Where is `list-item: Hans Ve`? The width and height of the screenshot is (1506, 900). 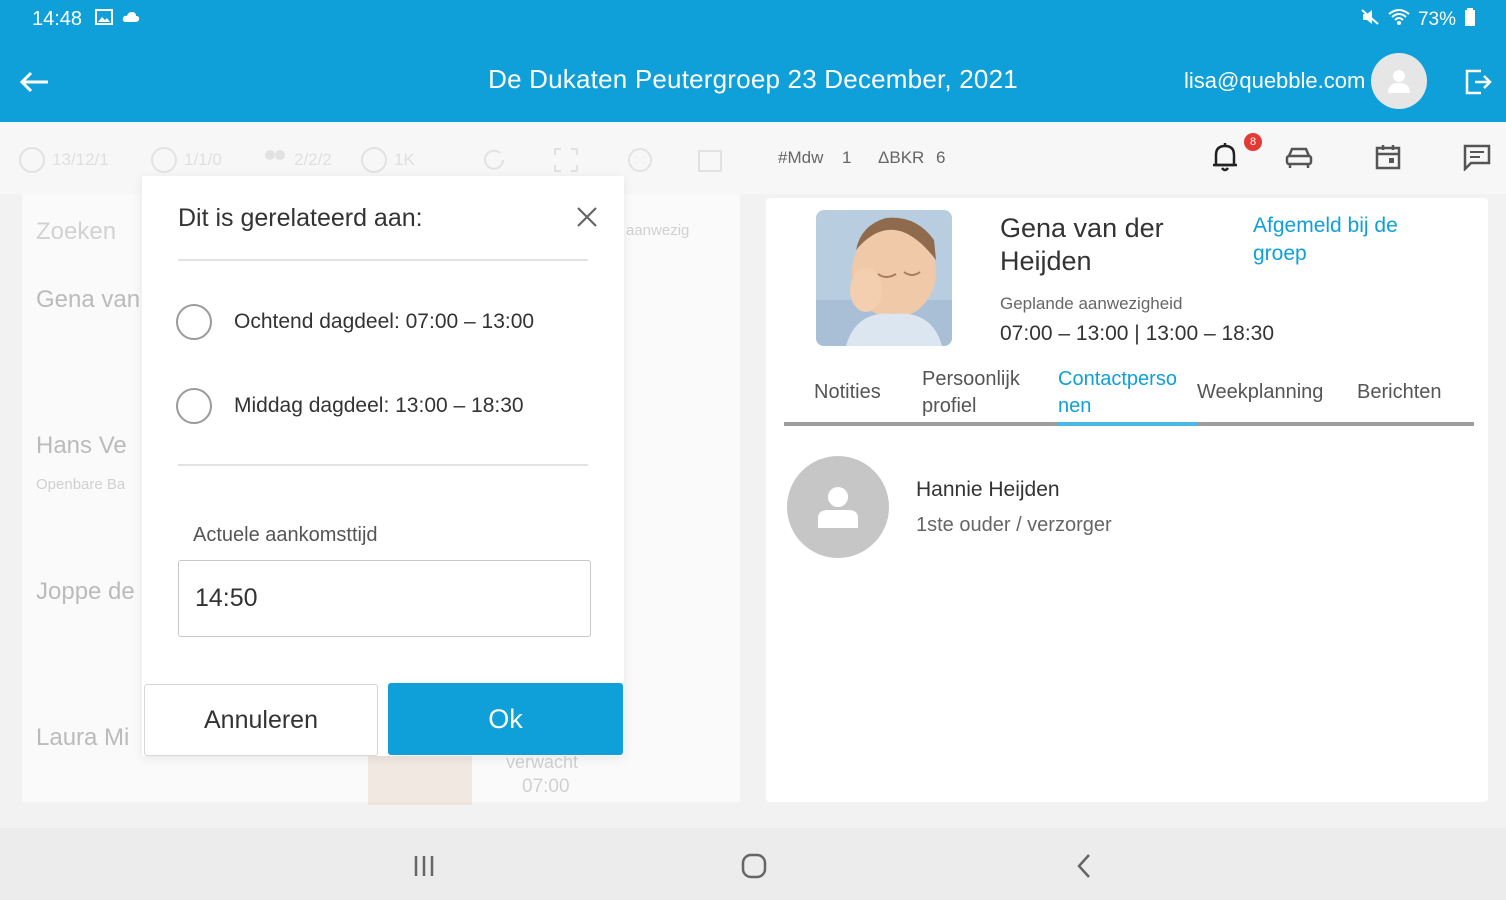 list-item: Hans Ve is located at coordinates (81, 446).